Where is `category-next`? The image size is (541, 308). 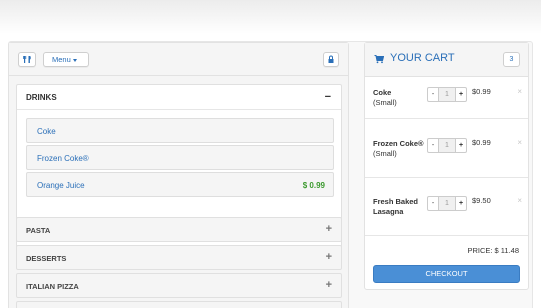 category-next is located at coordinates (179, 304).